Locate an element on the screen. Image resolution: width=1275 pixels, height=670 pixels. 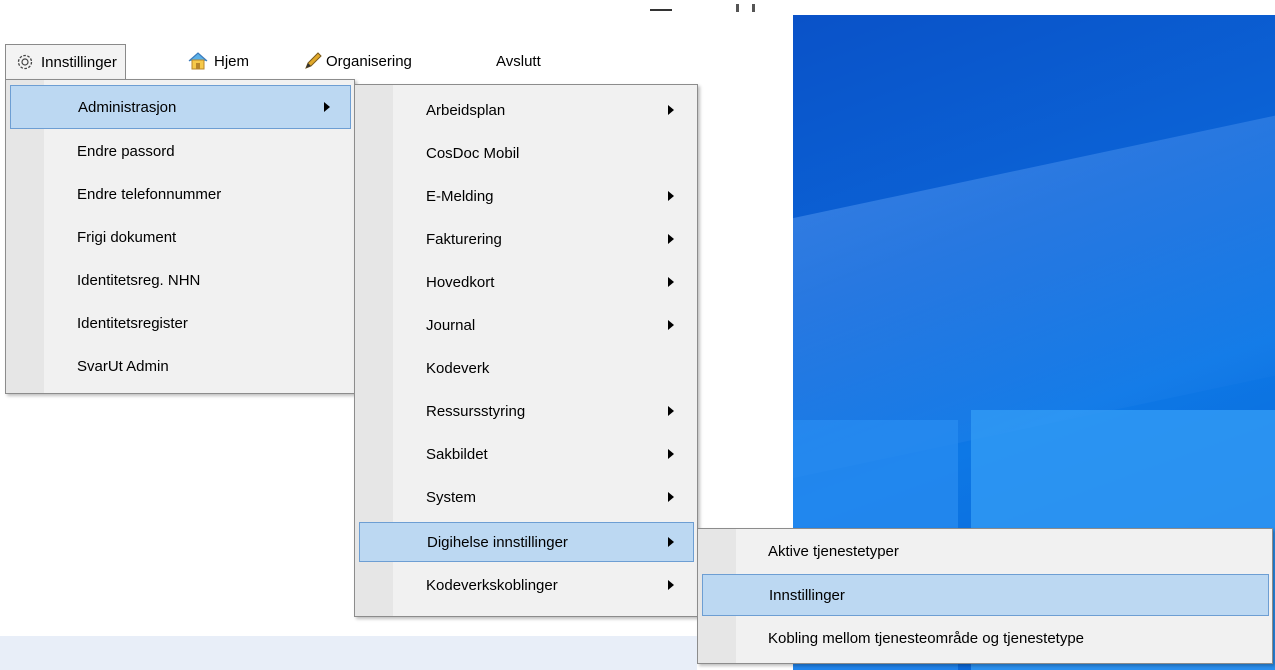
menu-item-label: Frigi dokument is located at coordinates (127, 237).